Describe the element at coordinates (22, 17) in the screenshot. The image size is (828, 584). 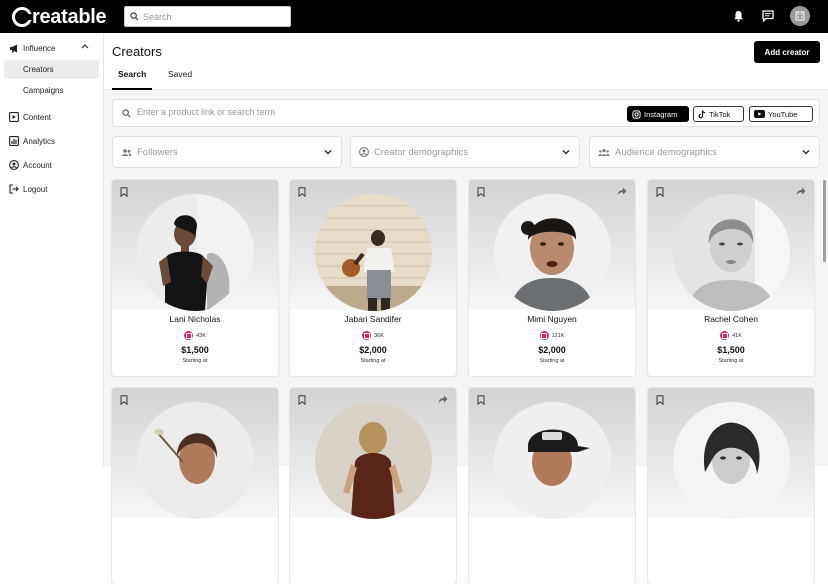
I see `logo-c-mark` at that location.